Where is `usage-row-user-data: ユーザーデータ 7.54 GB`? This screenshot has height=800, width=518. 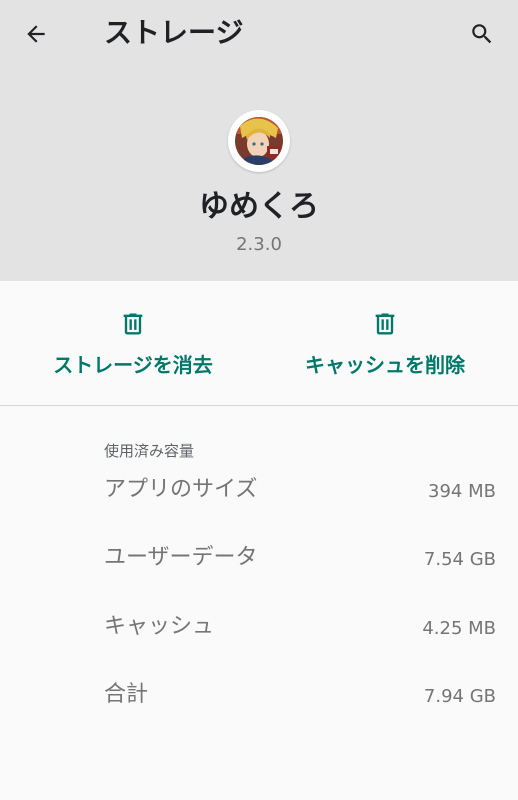 usage-row-user-data: ユーザーデータ 7.54 GB is located at coordinates (300, 558).